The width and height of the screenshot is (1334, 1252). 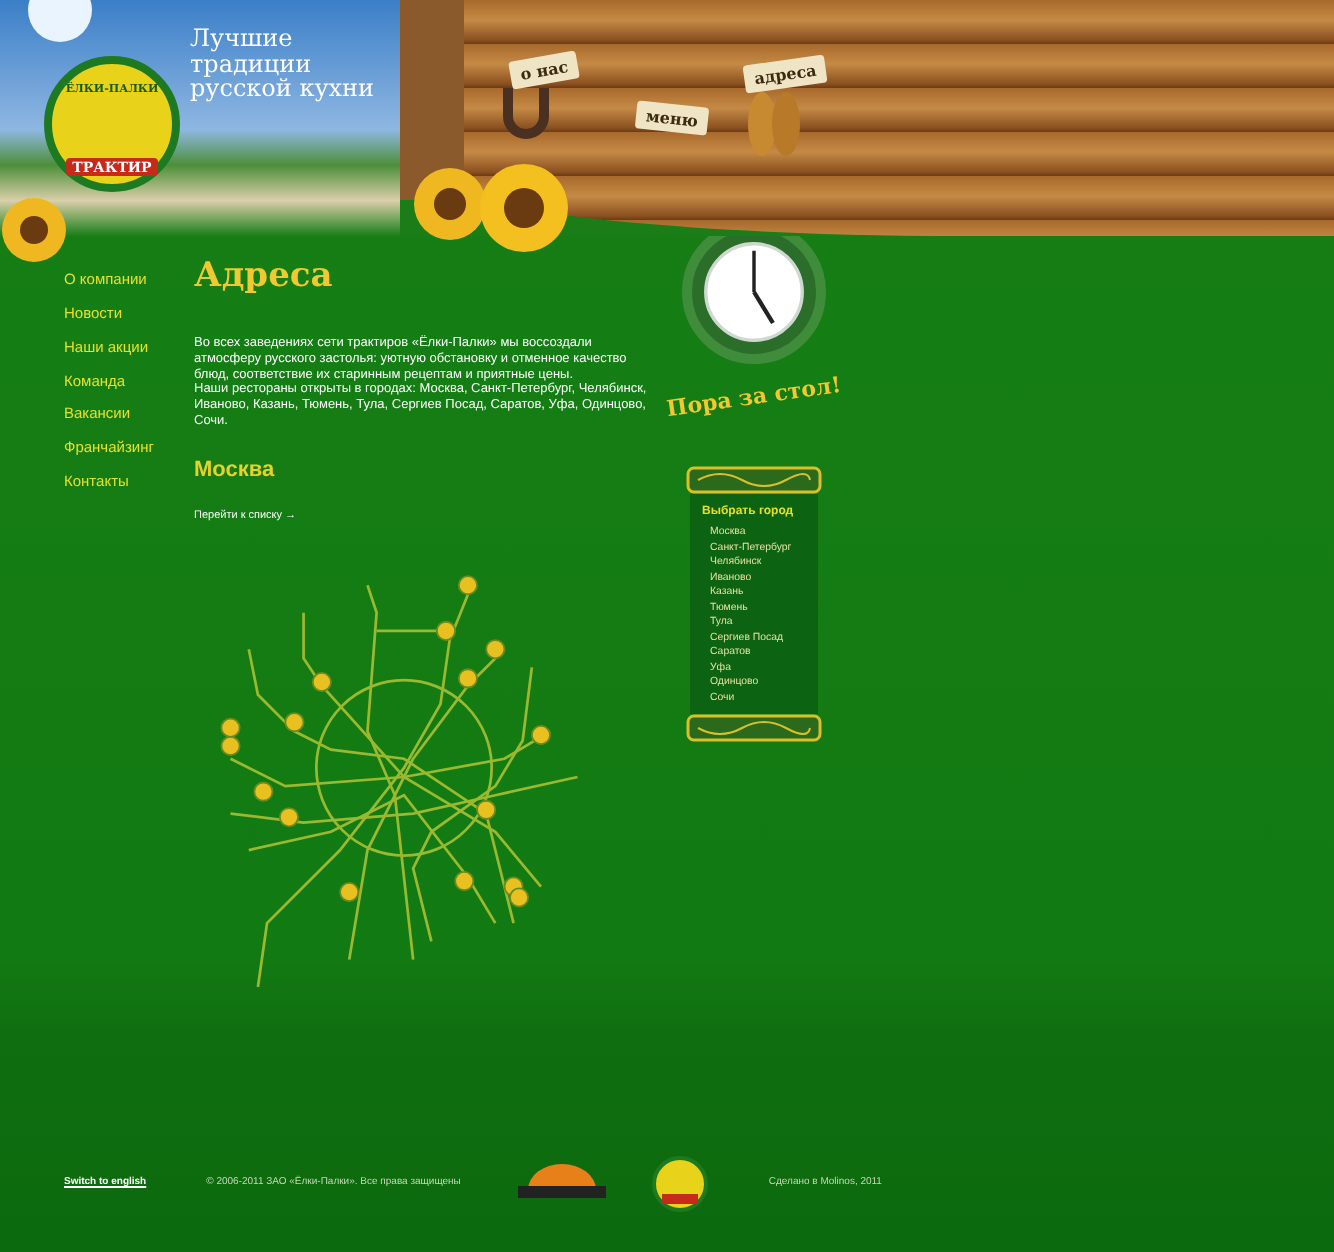 I want to click on city-heading: Москва, so click(x=235, y=469).